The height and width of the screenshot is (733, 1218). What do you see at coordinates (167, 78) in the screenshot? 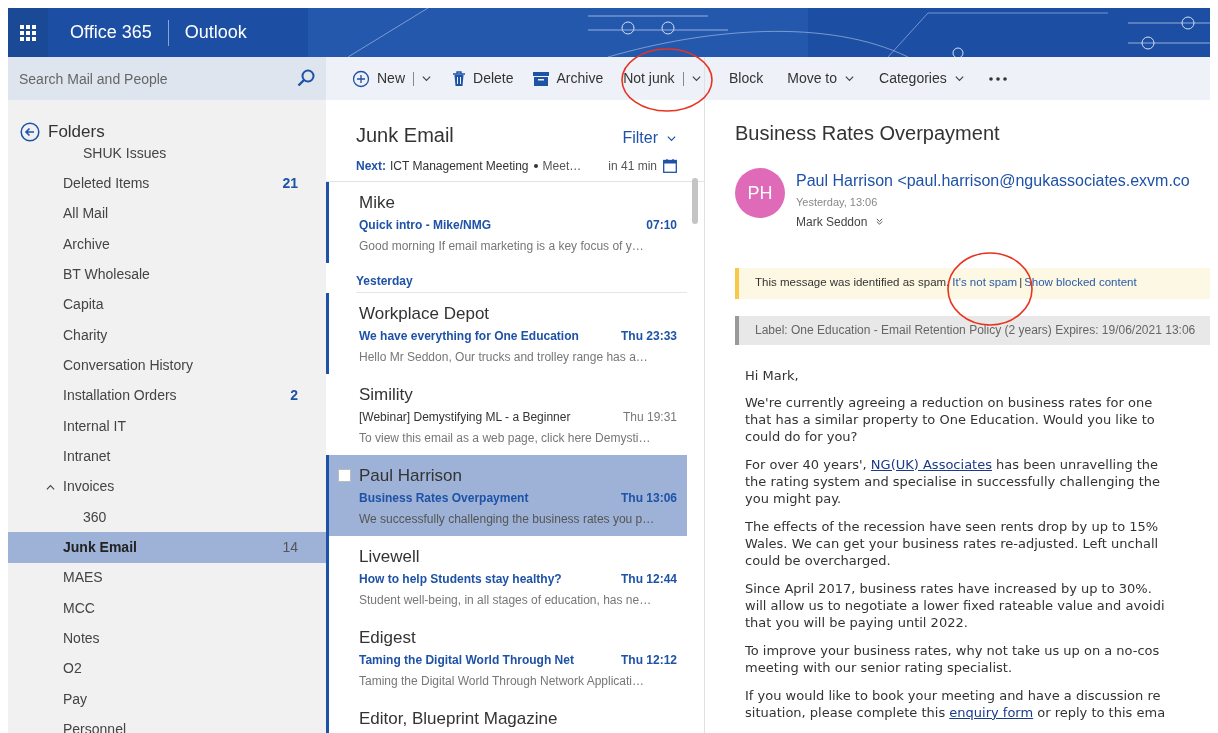
I see `search-field: Search Mail and People` at bounding box center [167, 78].